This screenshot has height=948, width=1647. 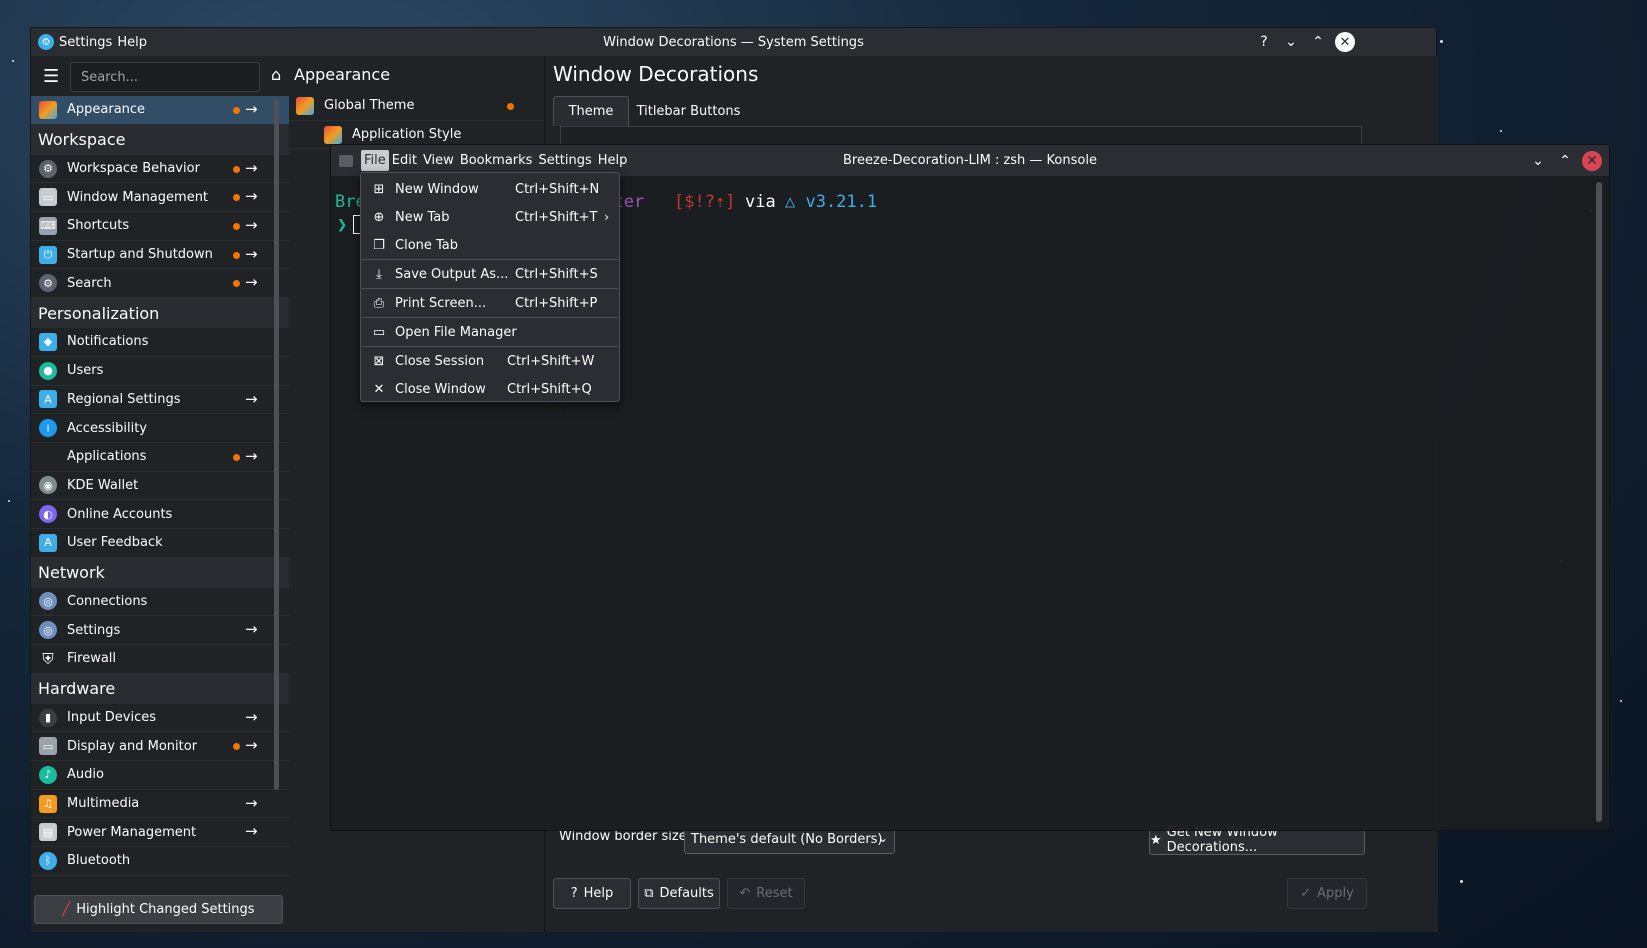 I want to click on sidebar-item-settings: ◎ Settings →, so click(x=165, y=630).